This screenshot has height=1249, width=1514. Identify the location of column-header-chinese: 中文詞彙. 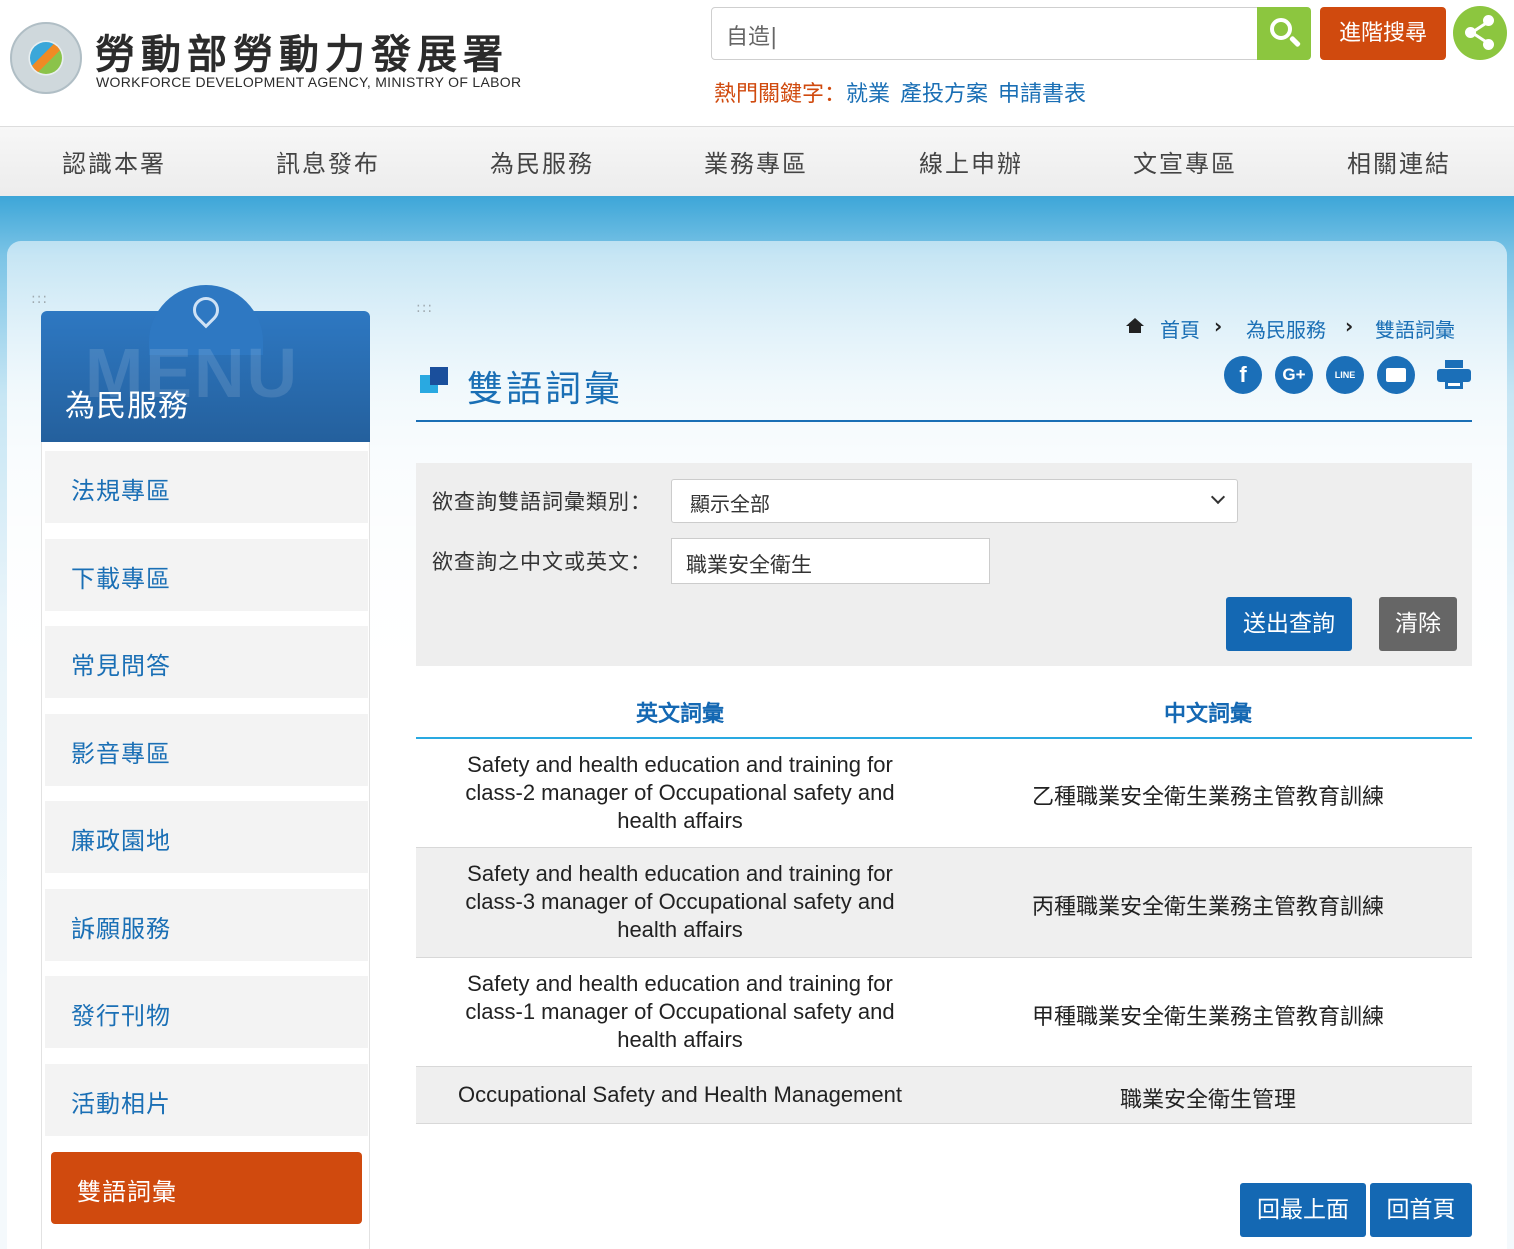
(1207, 714).